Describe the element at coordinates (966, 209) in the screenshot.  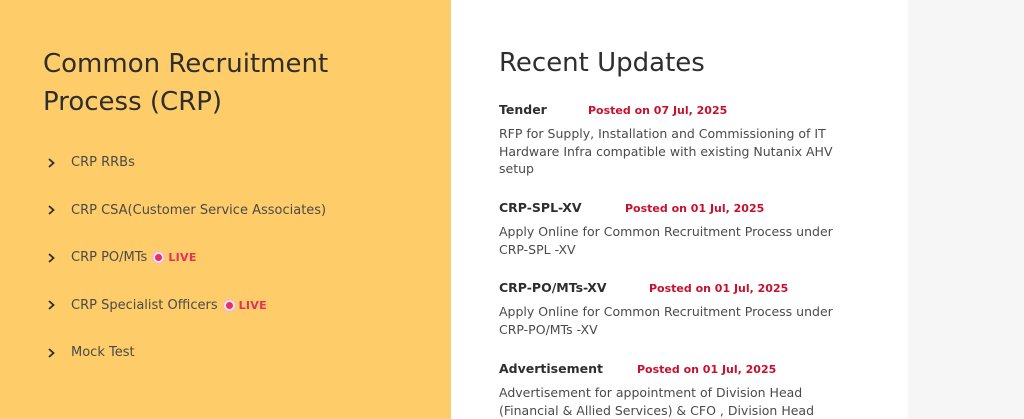
I see `page-margin` at that location.